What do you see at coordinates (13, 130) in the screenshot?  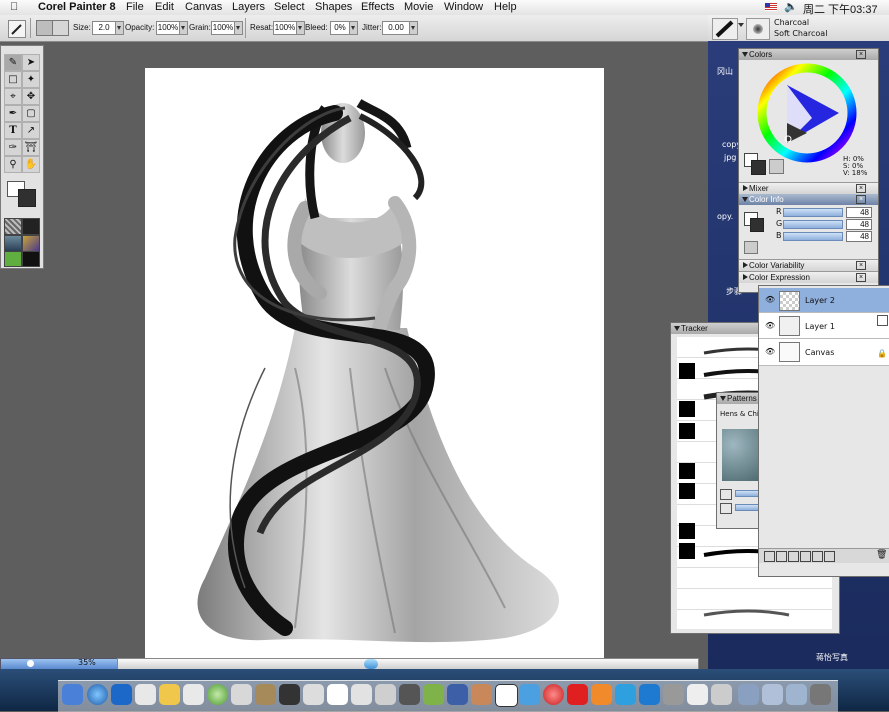 I see `text-icon: T` at bounding box center [13, 130].